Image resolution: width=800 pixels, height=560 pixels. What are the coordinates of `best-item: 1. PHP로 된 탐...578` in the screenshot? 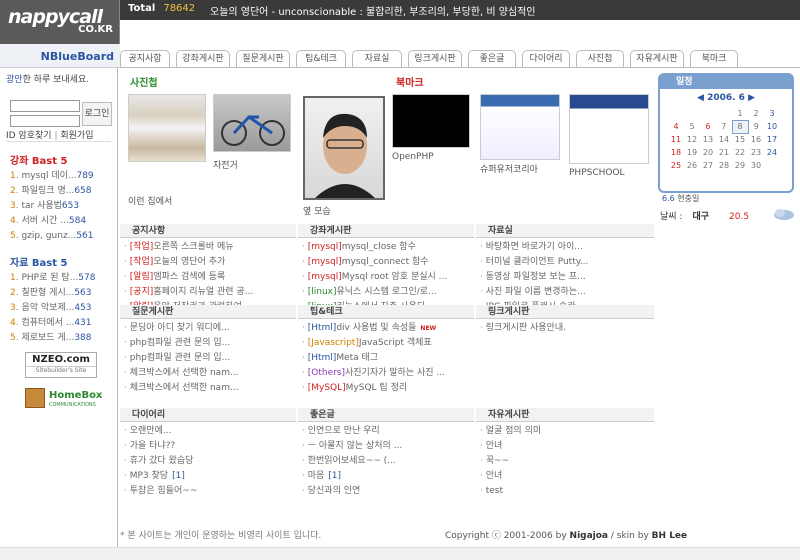 It's located at (63, 278).